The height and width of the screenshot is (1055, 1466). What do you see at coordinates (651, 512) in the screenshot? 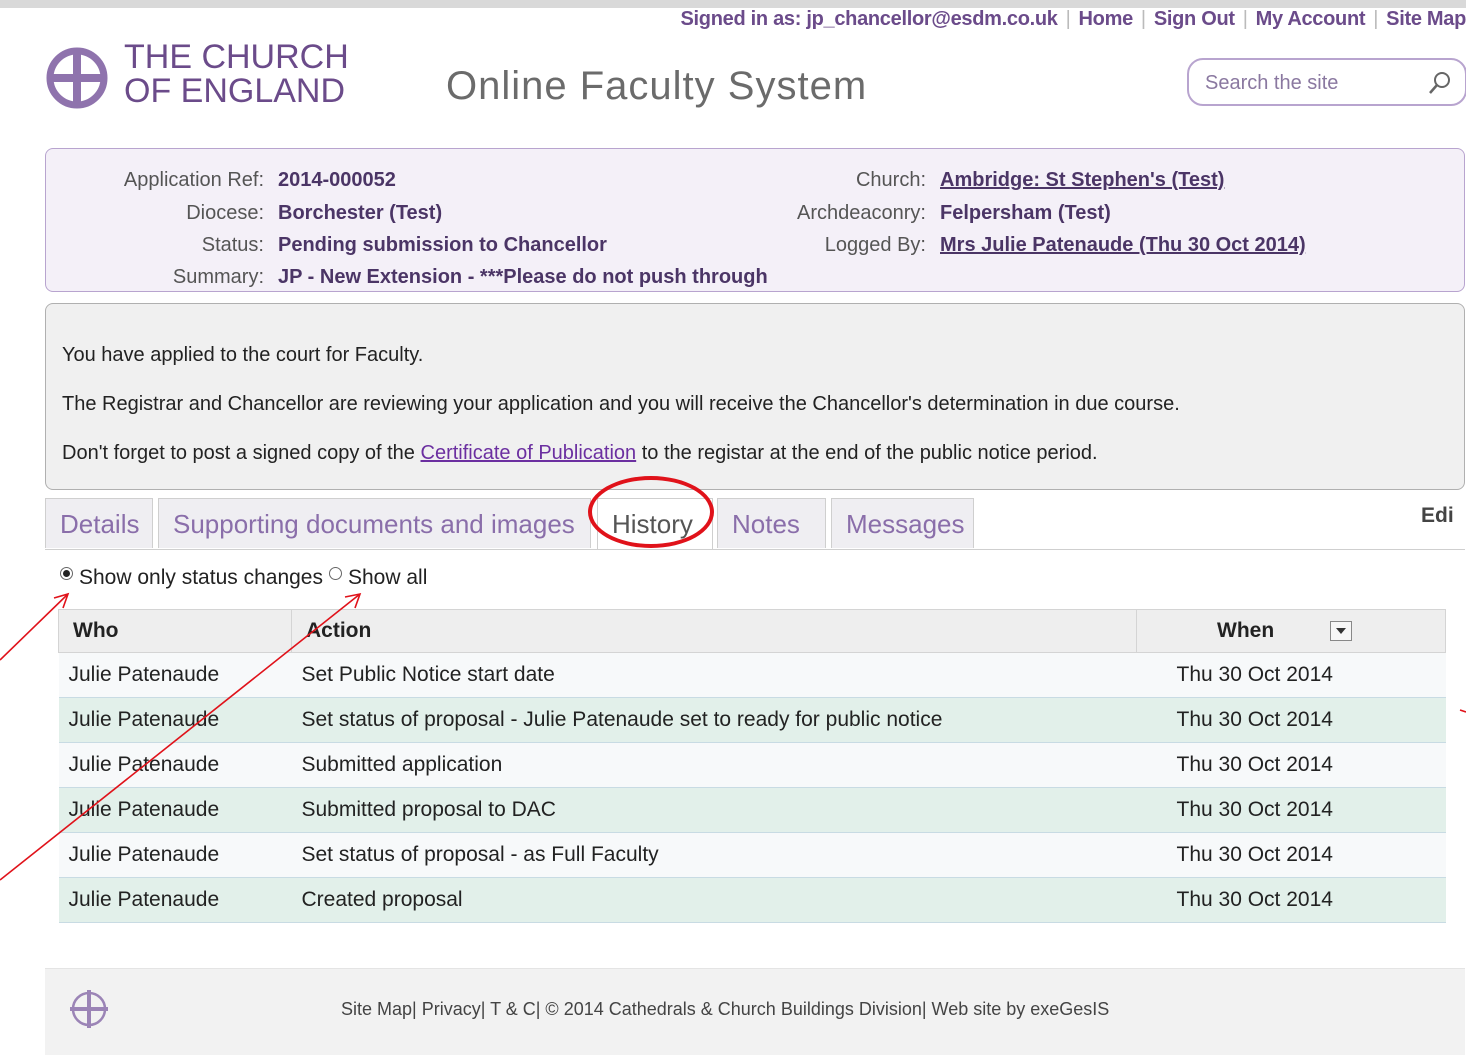
I see `history-tab-highlight-circle` at bounding box center [651, 512].